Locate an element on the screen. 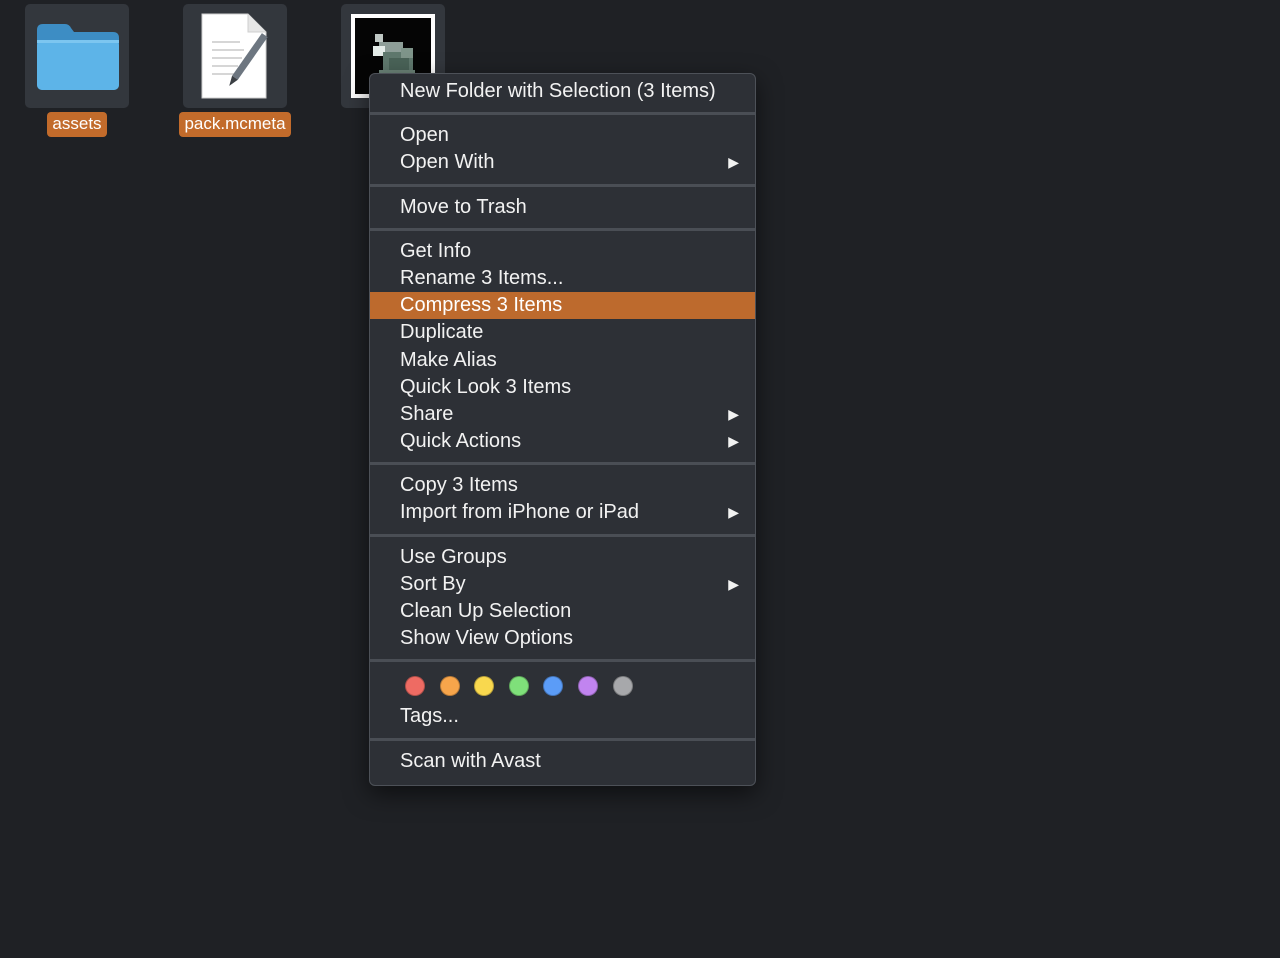  menu-item-label: Import from iPhone or iPad is located at coordinates (519, 512).